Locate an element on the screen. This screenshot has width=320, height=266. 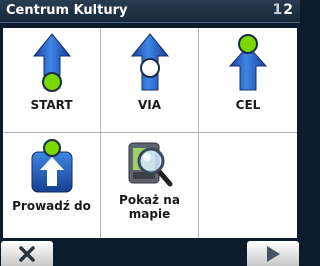
magnifier-map-icon is located at coordinates (150, 164).